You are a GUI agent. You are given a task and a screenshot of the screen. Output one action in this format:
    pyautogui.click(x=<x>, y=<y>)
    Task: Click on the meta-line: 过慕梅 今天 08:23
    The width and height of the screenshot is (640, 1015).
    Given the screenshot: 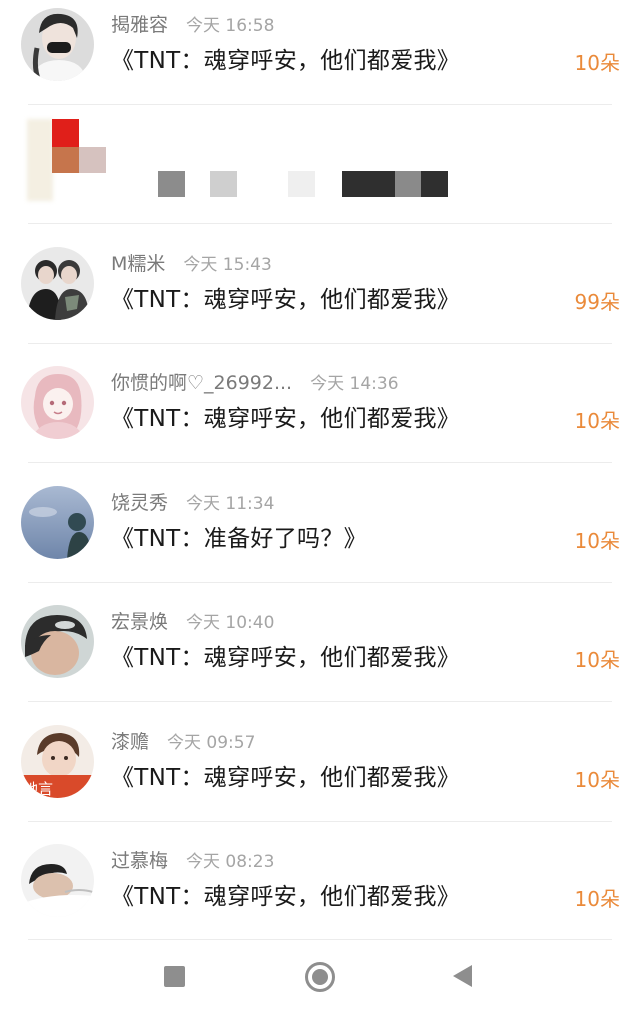 What is the action you would take?
    pyautogui.click(x=192, y=861)
    